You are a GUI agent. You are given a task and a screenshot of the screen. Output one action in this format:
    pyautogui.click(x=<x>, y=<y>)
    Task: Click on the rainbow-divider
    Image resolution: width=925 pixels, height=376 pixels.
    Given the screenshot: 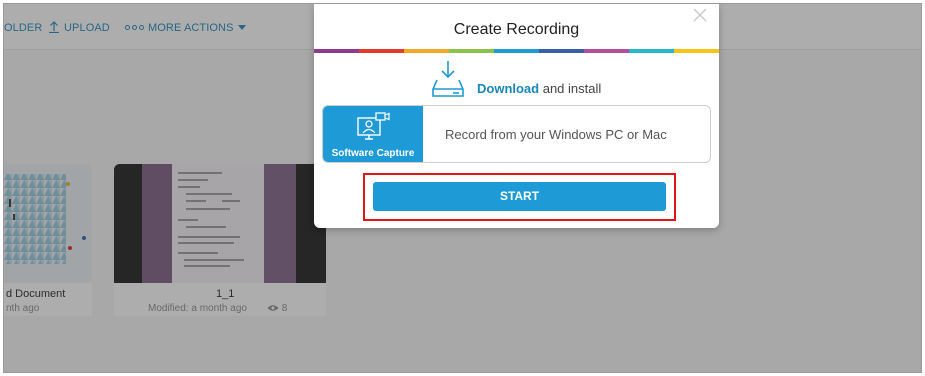 What is the action you would take?
    pyautogui.click(x=516, y=51)
    